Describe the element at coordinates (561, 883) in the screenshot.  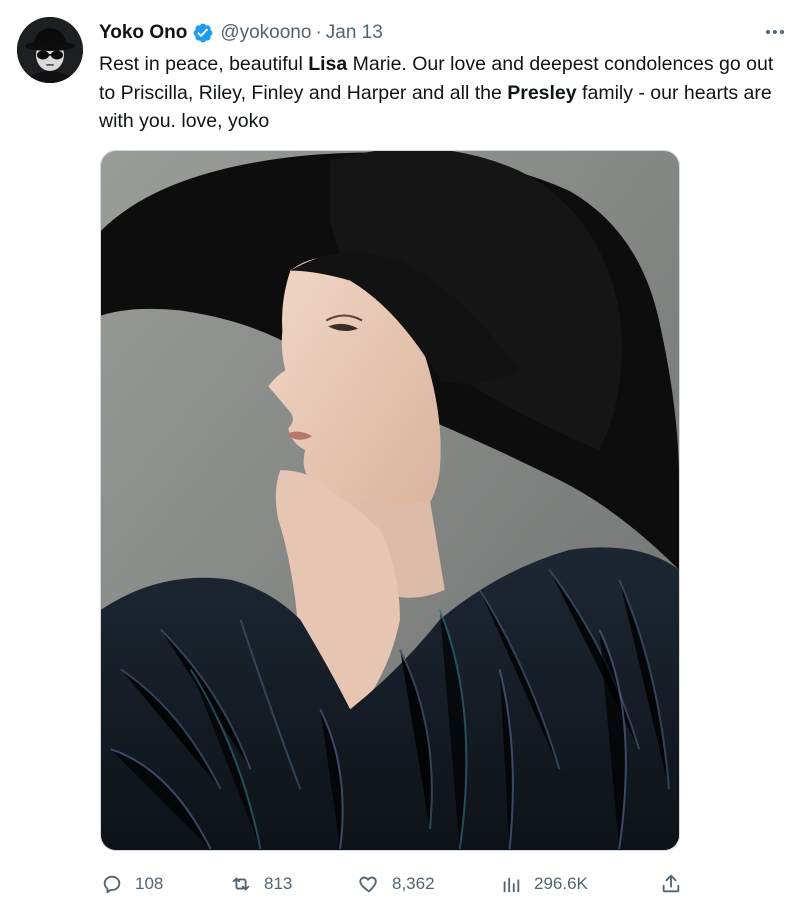
I see `views-count: 296.6K` at that location.